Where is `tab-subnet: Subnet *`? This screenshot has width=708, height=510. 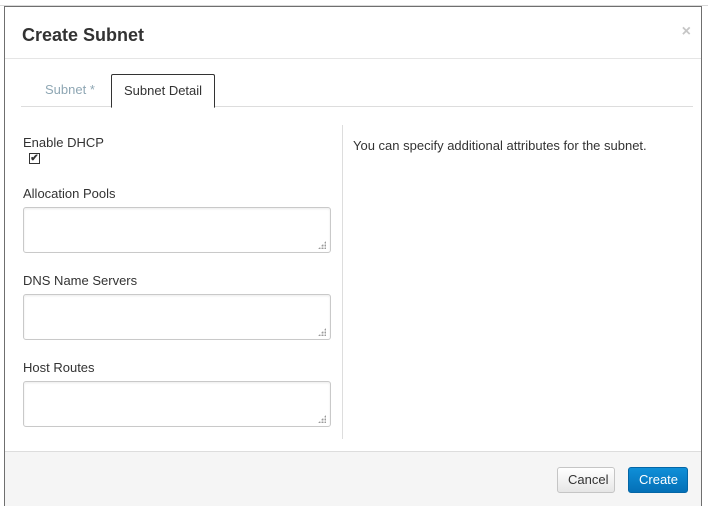 tab-subnet: Subnet * is located at coordinates (70, 90).